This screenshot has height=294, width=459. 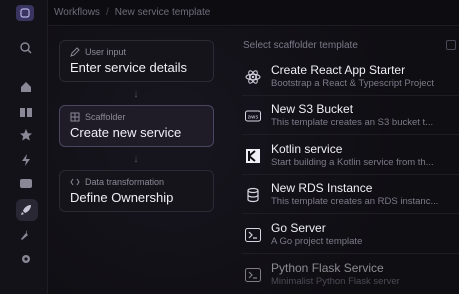 What do you see at coordinates (253, 13) in the screenshot?
I see `breadcrumb: Workflows / New service template` at bounding box center [253, 13].